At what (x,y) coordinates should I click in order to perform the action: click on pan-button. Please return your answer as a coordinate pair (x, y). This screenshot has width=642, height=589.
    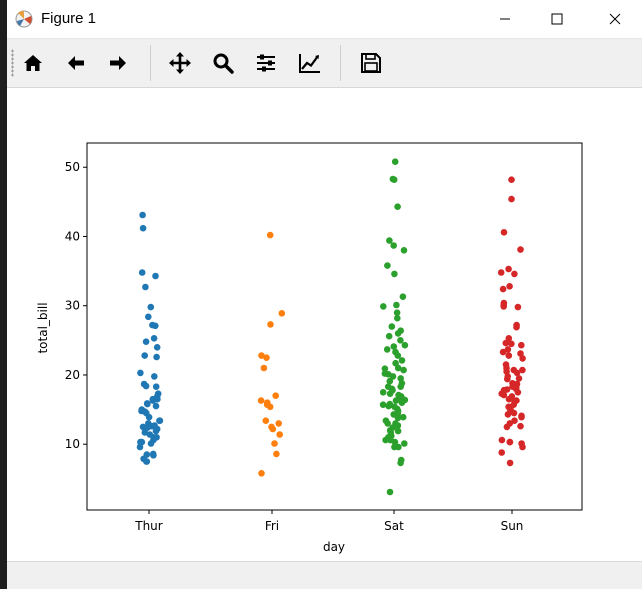
    Looking at the image, I should click on (180, 63).